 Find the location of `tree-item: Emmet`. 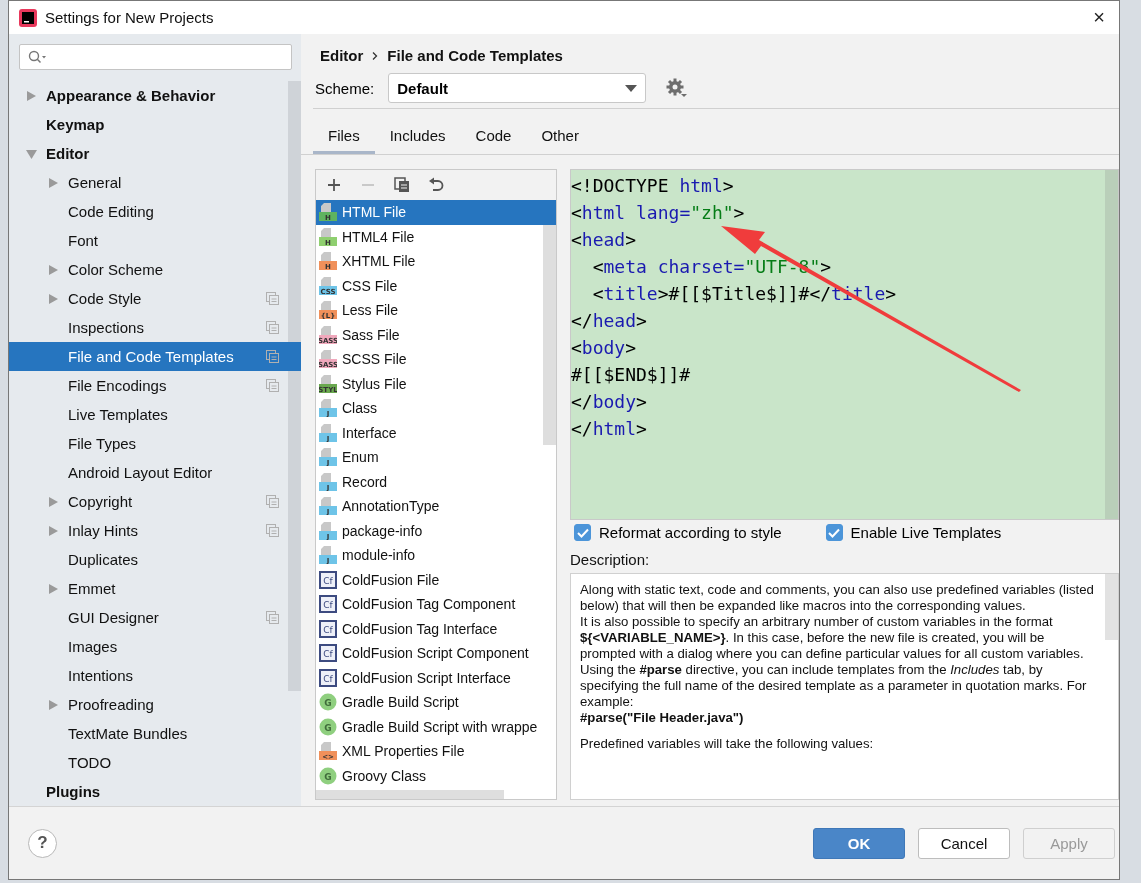

tree-item: Emmet is located at coordinates (155, 588).